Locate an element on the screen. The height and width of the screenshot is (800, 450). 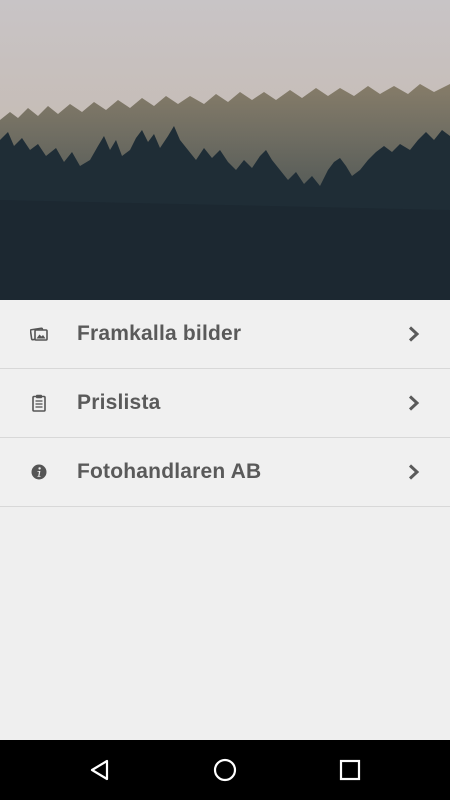
home-circle-icon is located at coordinates (225, 770).